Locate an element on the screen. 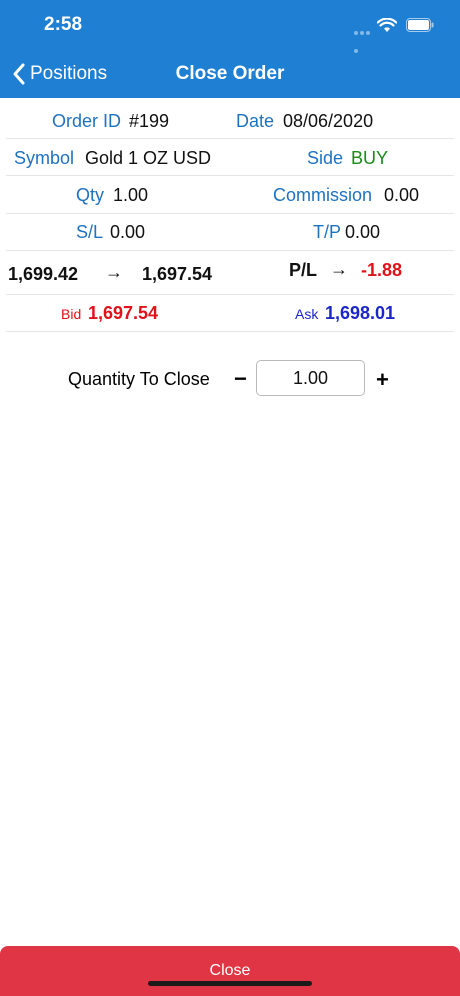 This screenshot has width=460, height=996. cellular-signal-icon is located at coordinates (365, 37).